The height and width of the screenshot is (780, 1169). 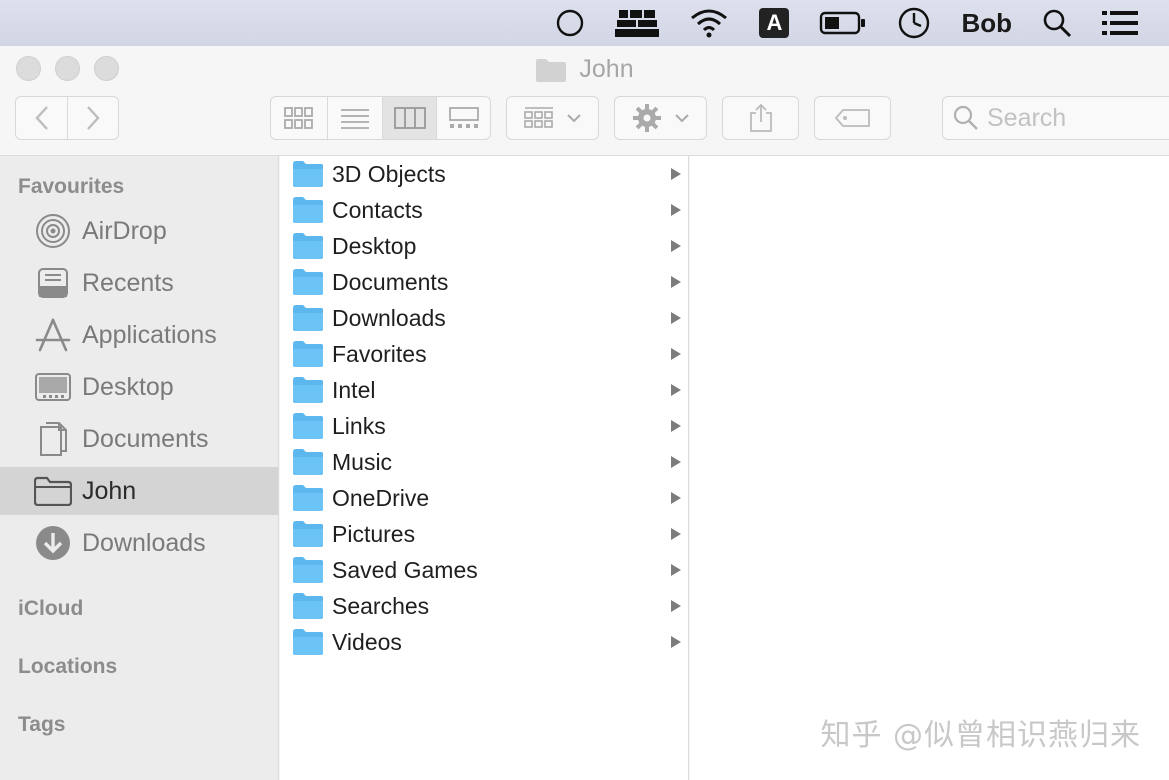 I want to click on list-item-label: Videos, so click(x=367, y=641).